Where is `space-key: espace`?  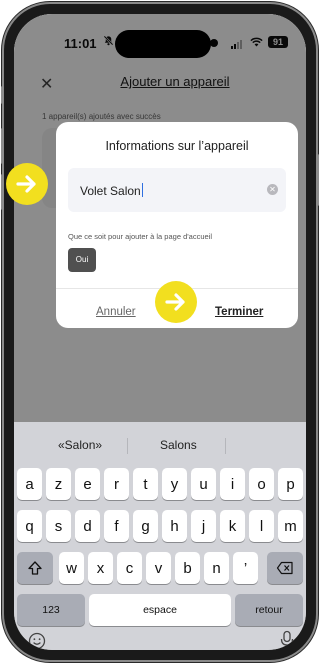
space-key: espace is located at coordinates (160, 610).